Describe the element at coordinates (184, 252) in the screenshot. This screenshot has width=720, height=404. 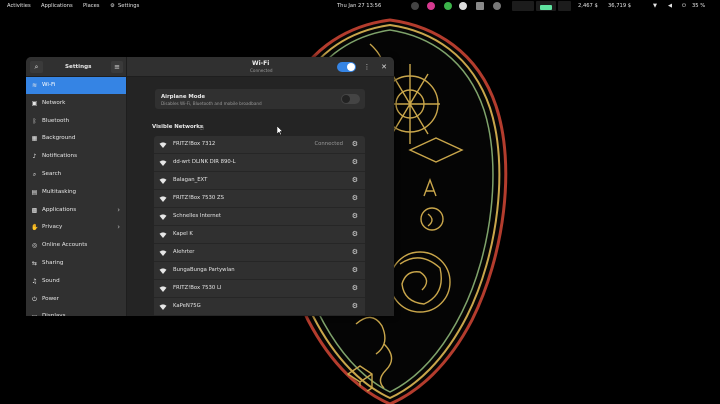
I see `network-name: Alehrter` at that location.